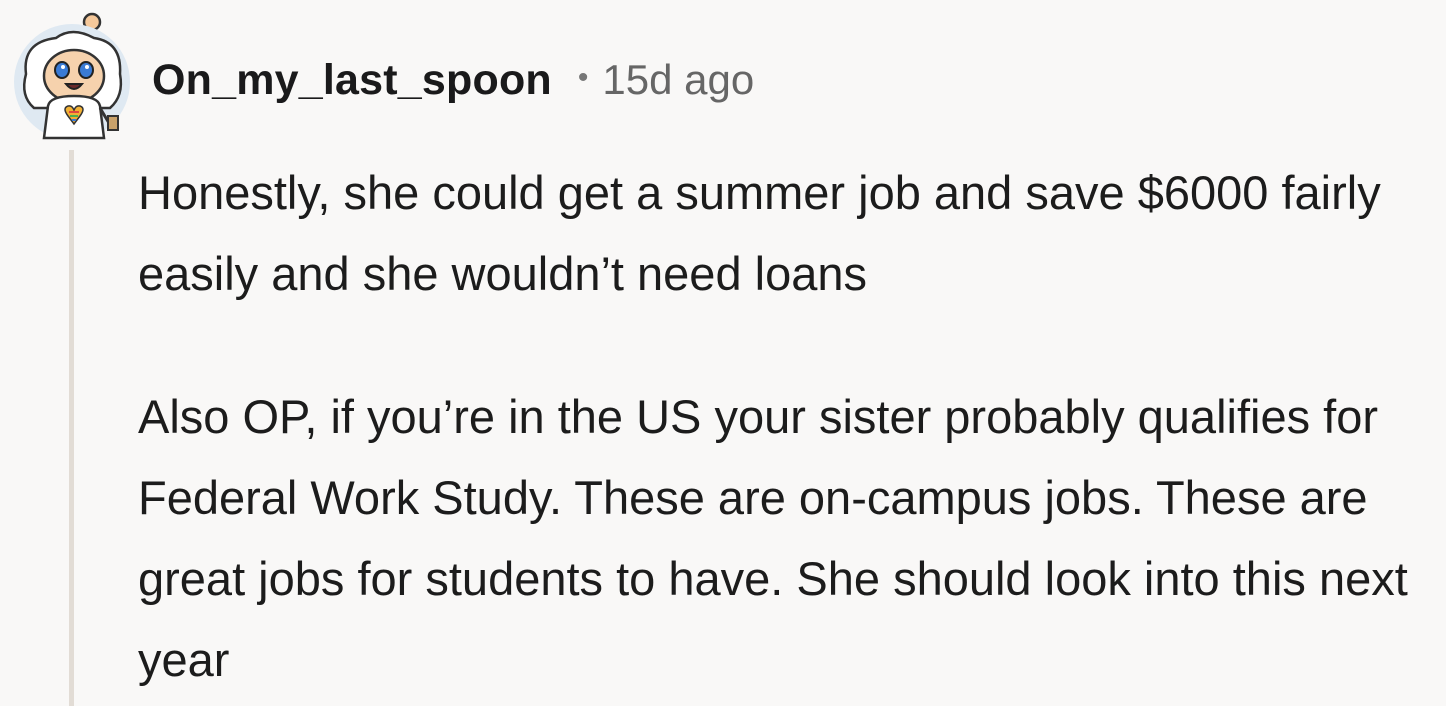  Describe the element at coordinates (352, 80) in the screenshot. I see `username-link: On_my_last_spoon` at that location.